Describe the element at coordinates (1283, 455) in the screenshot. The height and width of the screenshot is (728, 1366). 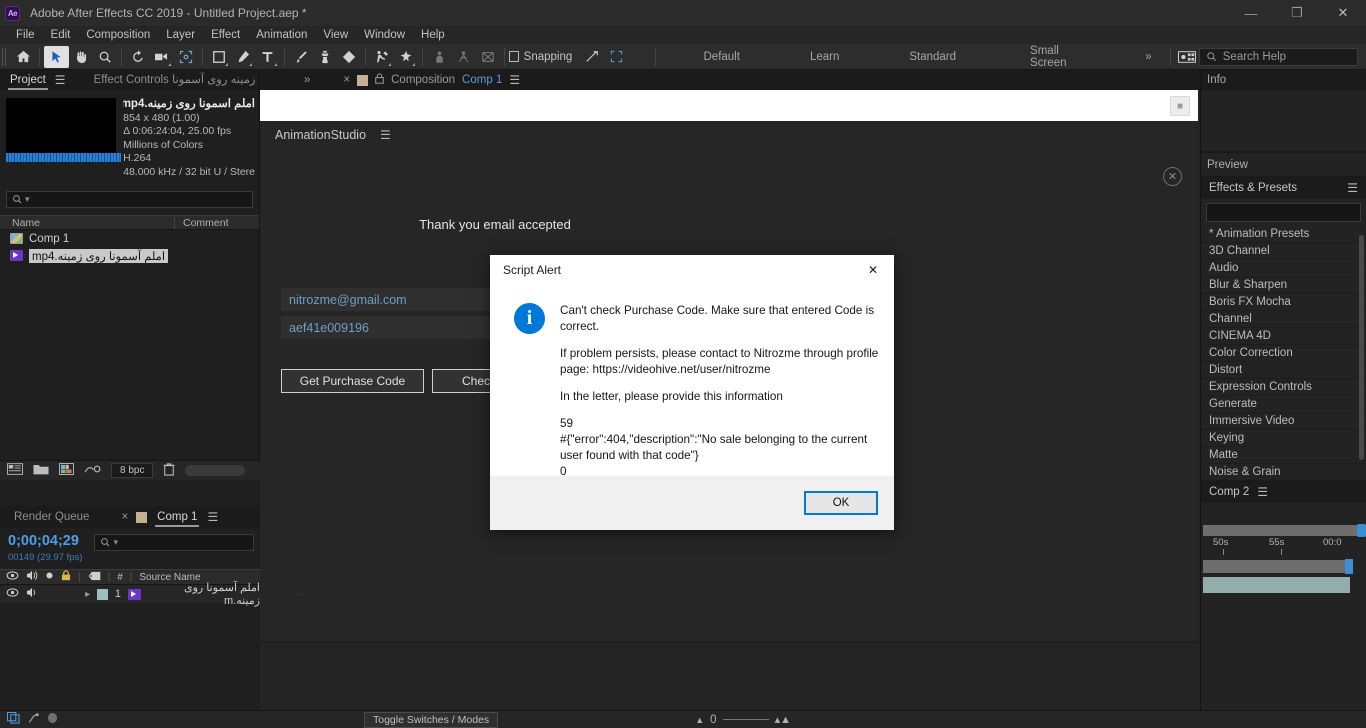
I see `list-item: Matte` at that location.